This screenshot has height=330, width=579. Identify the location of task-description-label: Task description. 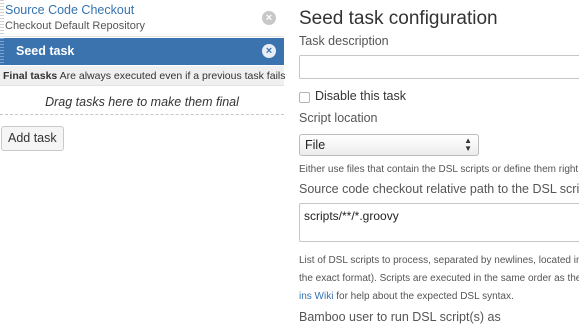
(344, 41).